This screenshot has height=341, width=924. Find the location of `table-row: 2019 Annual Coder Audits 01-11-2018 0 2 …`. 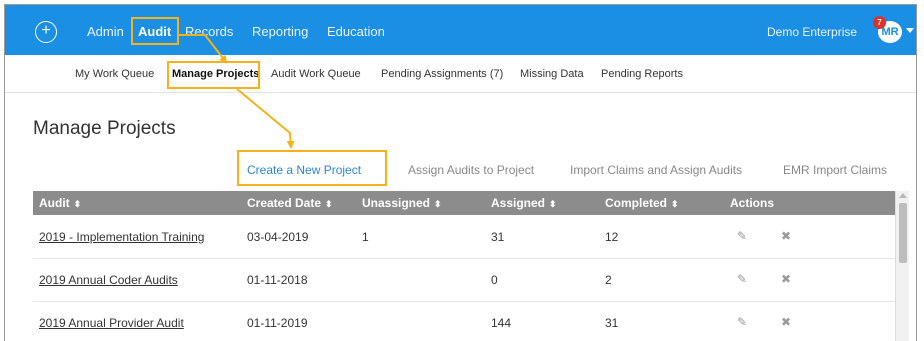

table-row: 2019 Annual Coder Audits 01-11-2018 0 2 … is located at coordinates (464, 280).